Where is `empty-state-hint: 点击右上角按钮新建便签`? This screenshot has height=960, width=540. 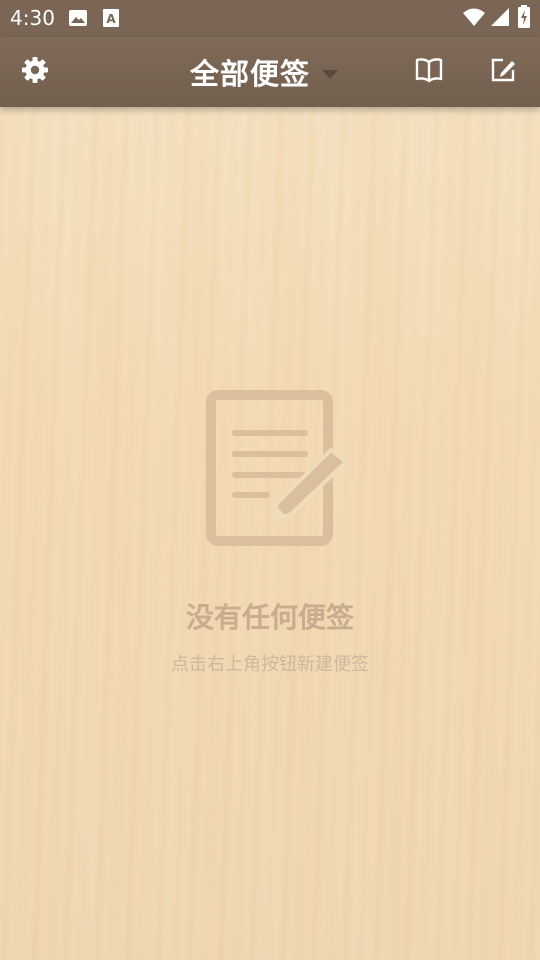 empty-state-hint: 点击右上角按钮新建便签 is located at coordinates (270, 664).